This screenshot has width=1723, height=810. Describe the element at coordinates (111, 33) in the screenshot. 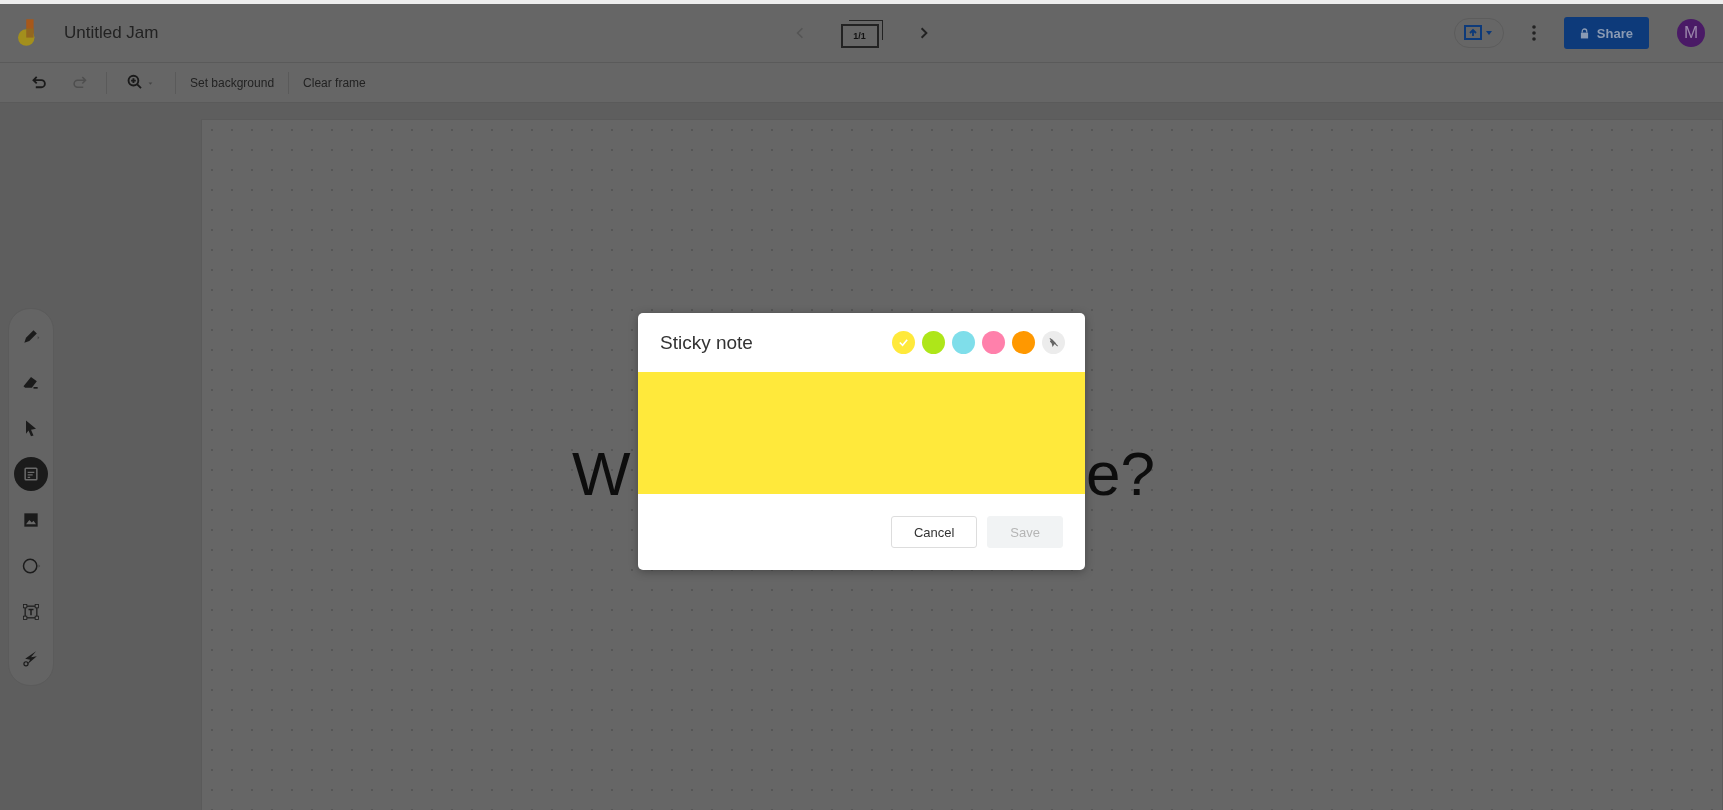

I see `document-title: Untitled Jam` at that location.